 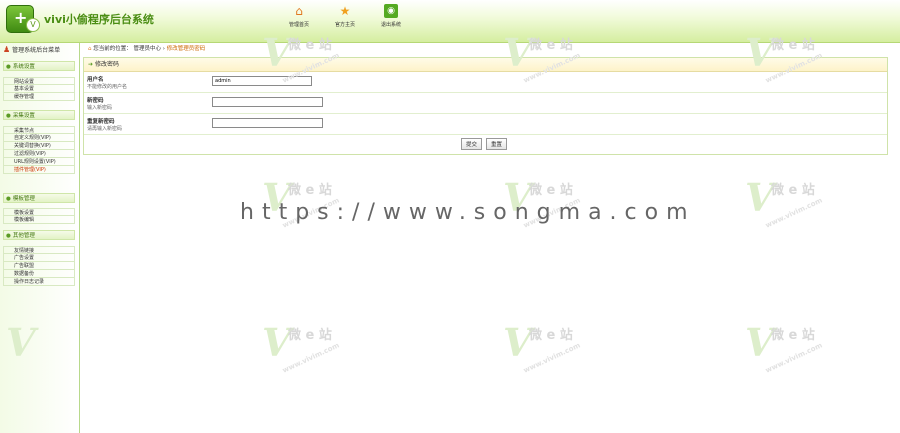 What do you see at coordinates (107, 87) in the screenshot?
I see `field-hint: 不能修改的用户名` at bounding box center [107, 87].